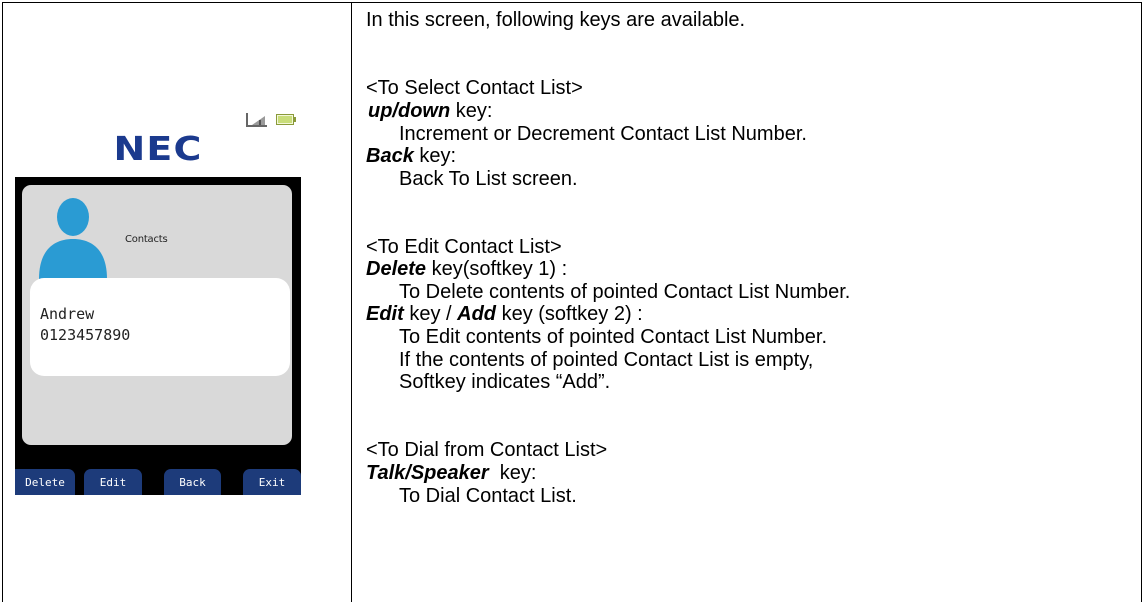 This screenshot has height=602, width=1147. What do you see at coordinates (85, 335) in the screenshot?
I see `contact-number: 0123457890` at bounding box center [85, 335].